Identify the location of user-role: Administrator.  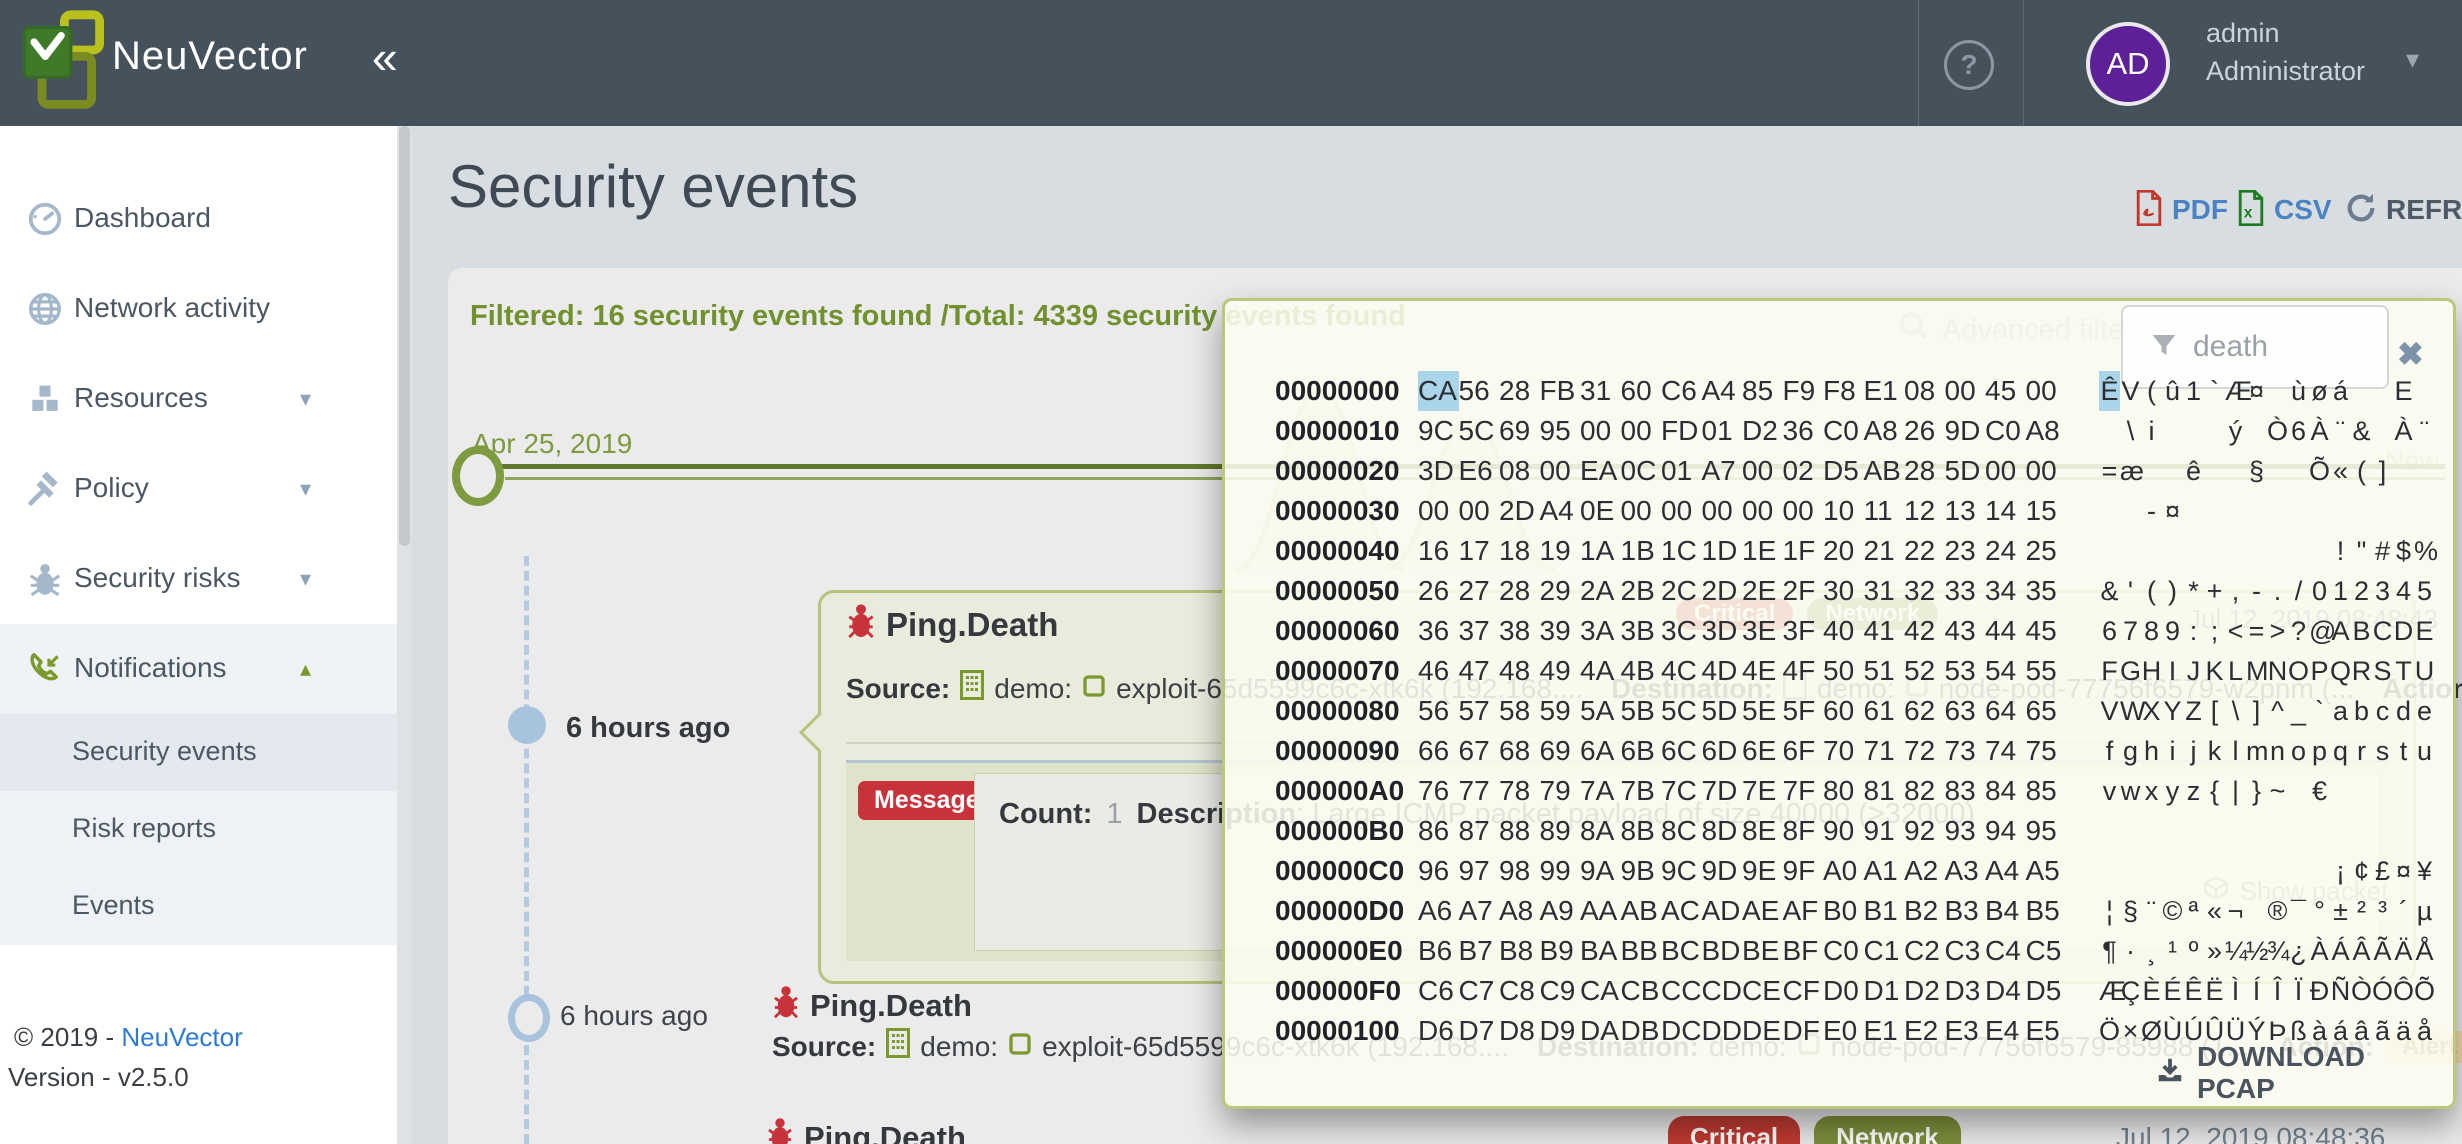
(2286, 71).